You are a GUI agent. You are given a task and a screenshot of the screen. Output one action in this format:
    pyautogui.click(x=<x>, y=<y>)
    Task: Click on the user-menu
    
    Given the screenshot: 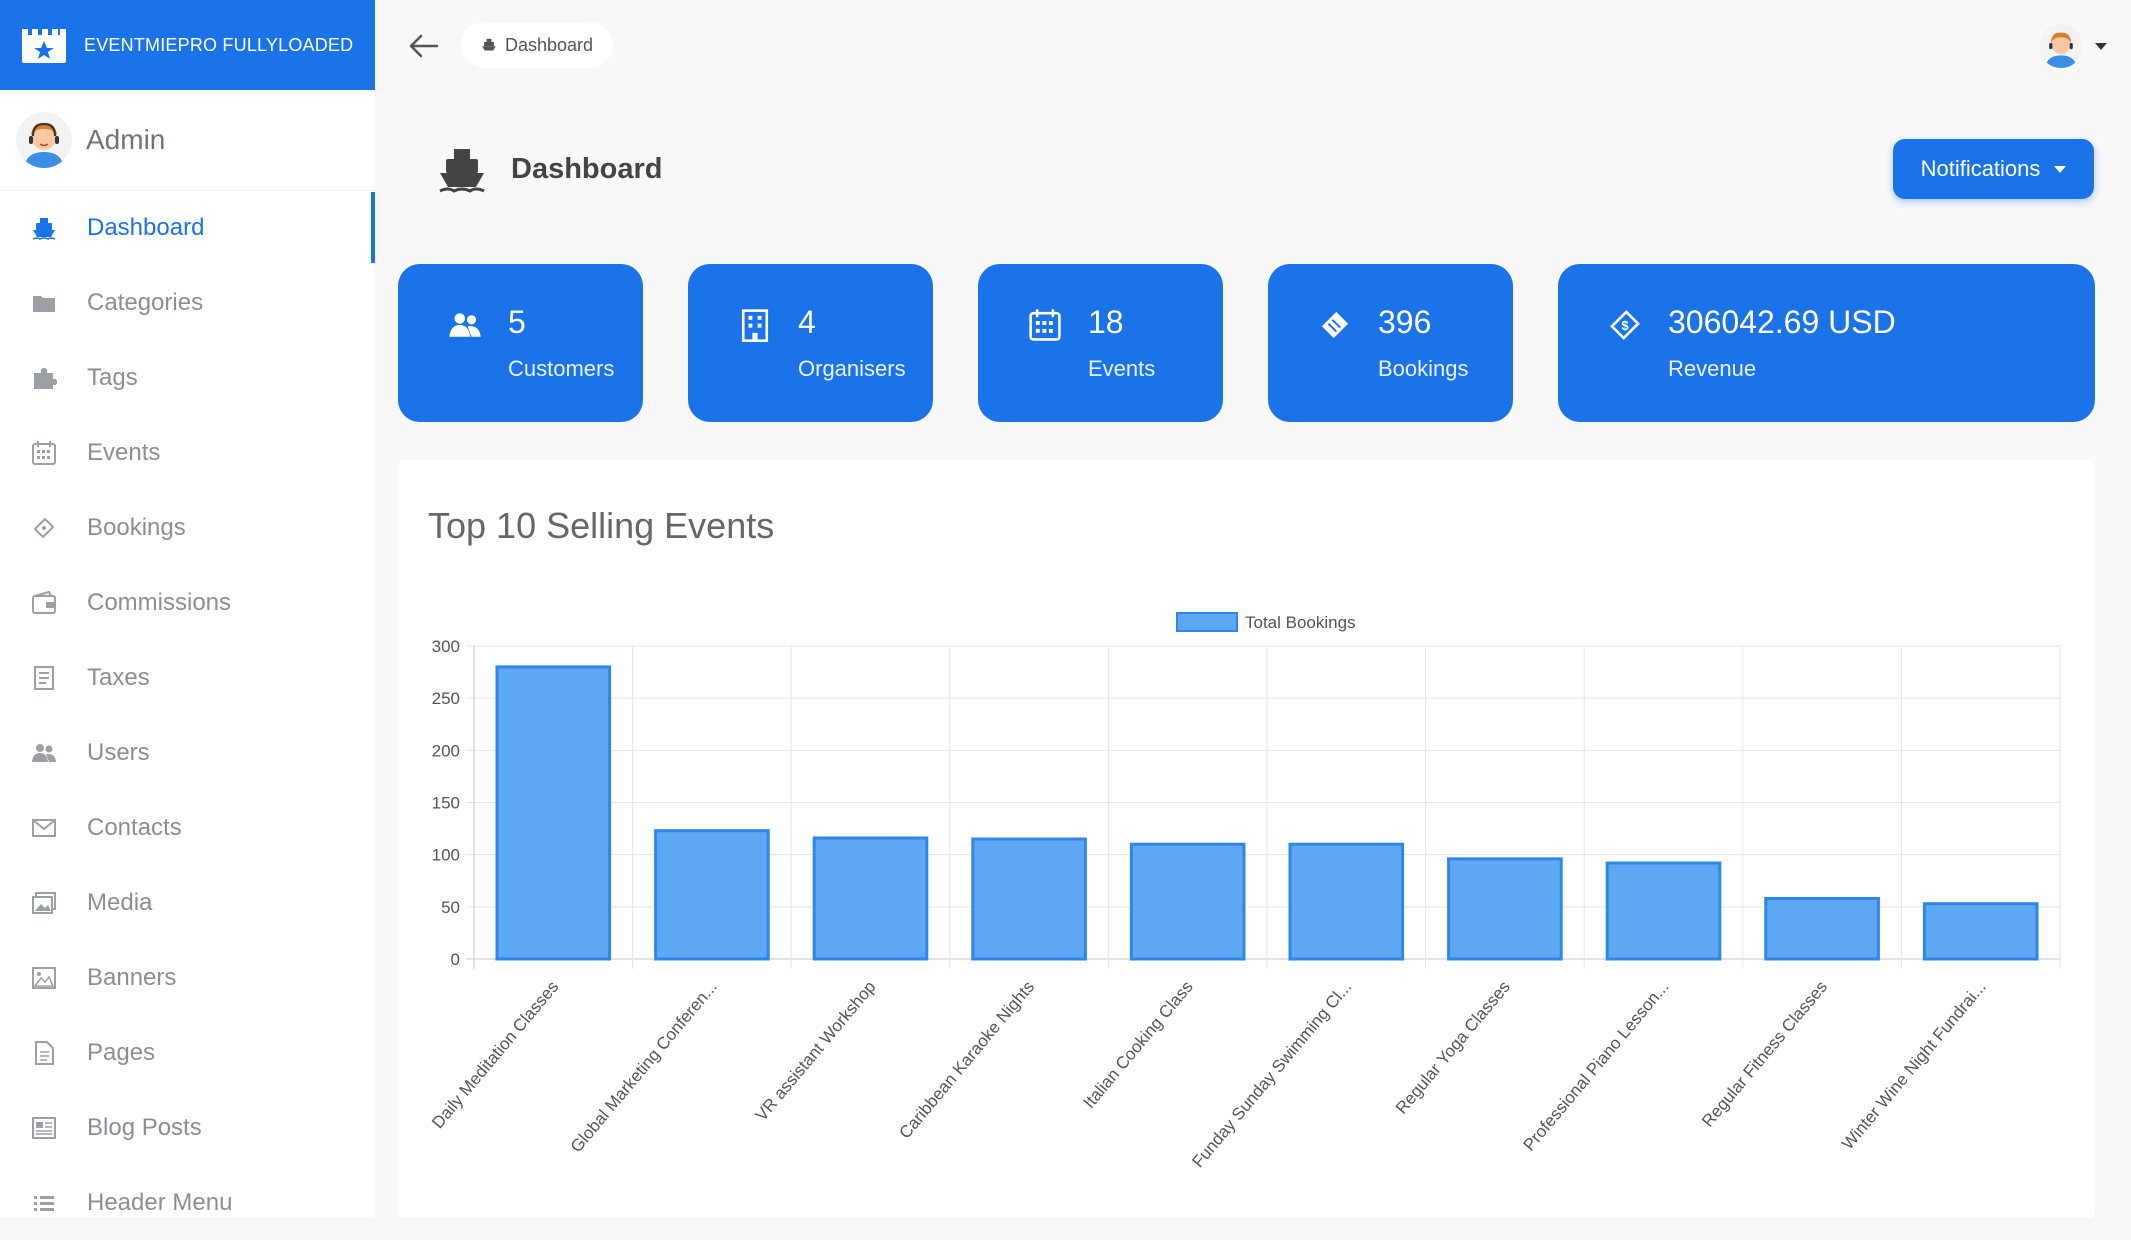 What is the action you would take?
    pyautogui.click(x=2073, y=46)
    